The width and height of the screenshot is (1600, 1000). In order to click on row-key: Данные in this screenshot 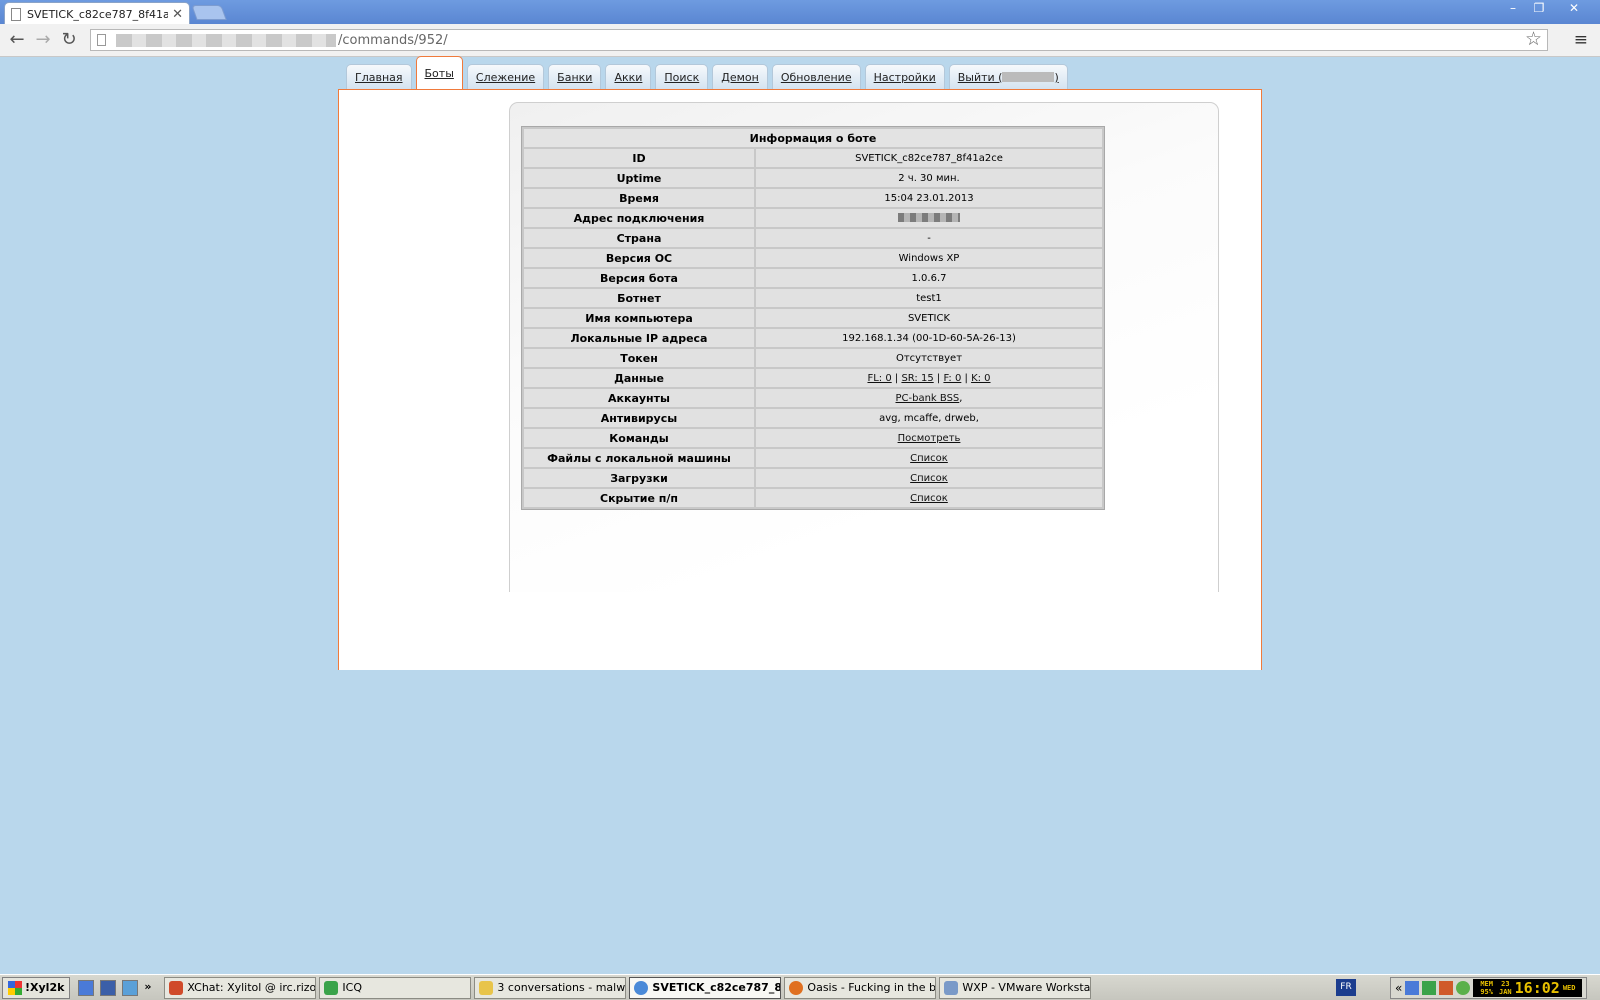, I will do `click(639, 378)`.